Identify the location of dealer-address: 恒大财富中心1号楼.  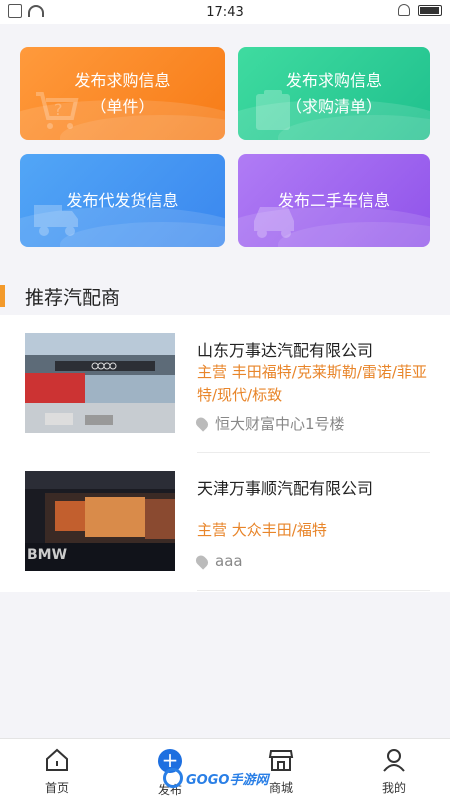
(269, 423).